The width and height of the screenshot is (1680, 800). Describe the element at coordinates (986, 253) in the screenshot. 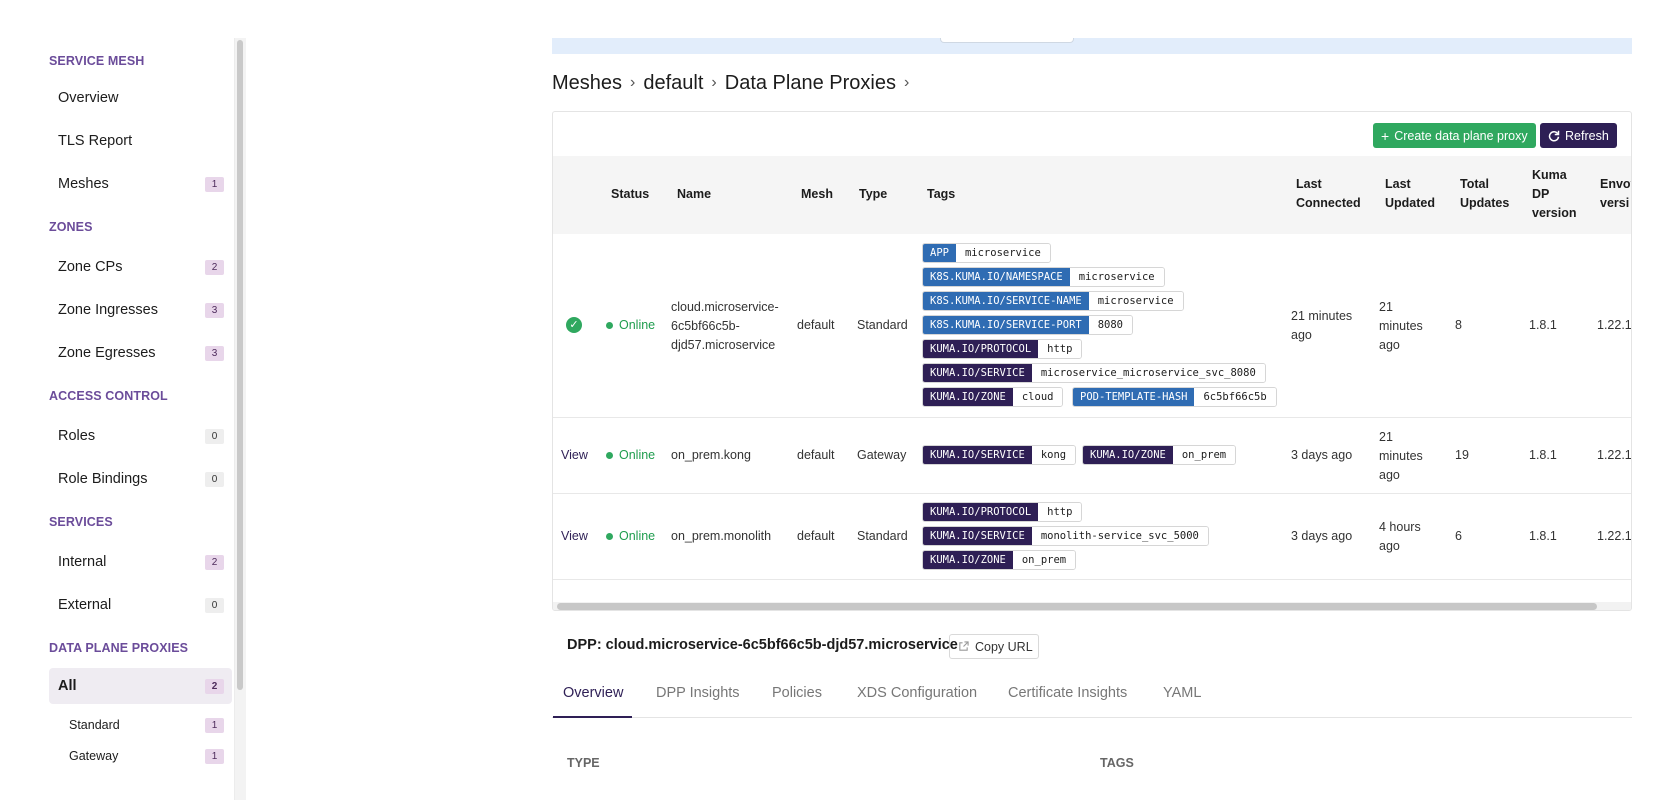

I see `tag: APP microservice` at that location.